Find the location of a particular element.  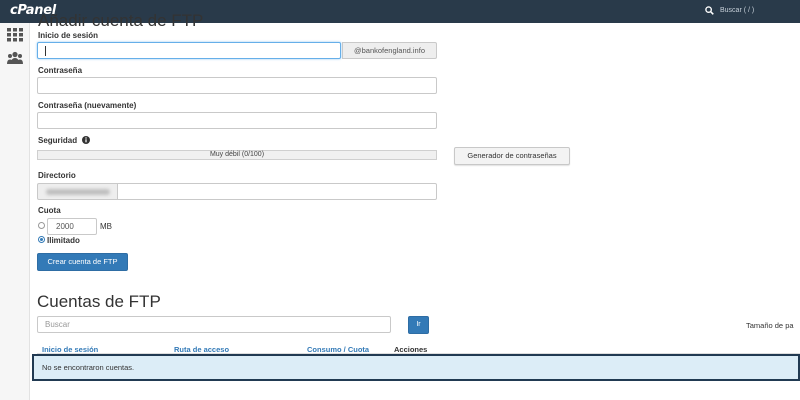

info-icon is located at coordinates (86, 140).